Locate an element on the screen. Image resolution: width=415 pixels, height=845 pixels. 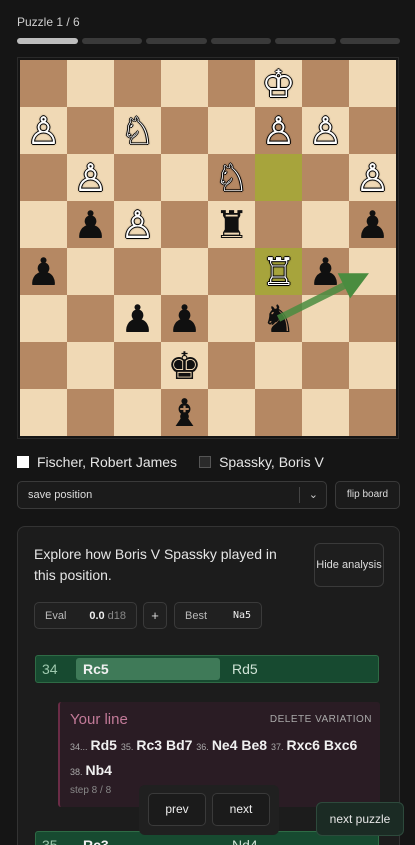
square-d1: ♝ is located at coordinates (184, 412).